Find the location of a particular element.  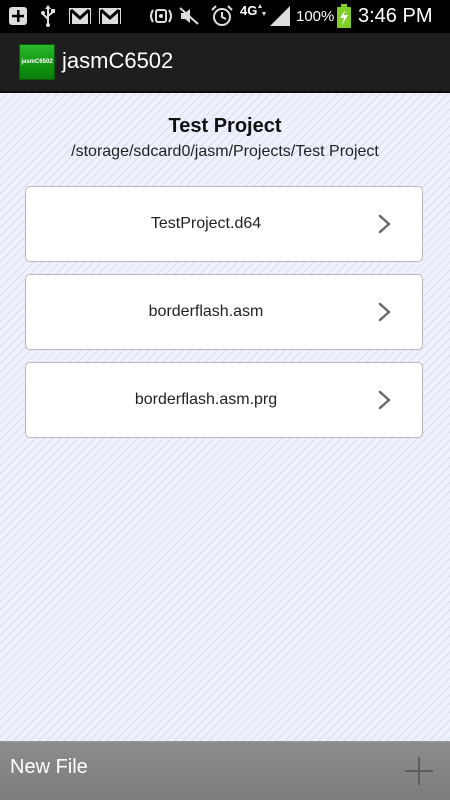

battery-charging-icon is located at coordinates (344, 16).